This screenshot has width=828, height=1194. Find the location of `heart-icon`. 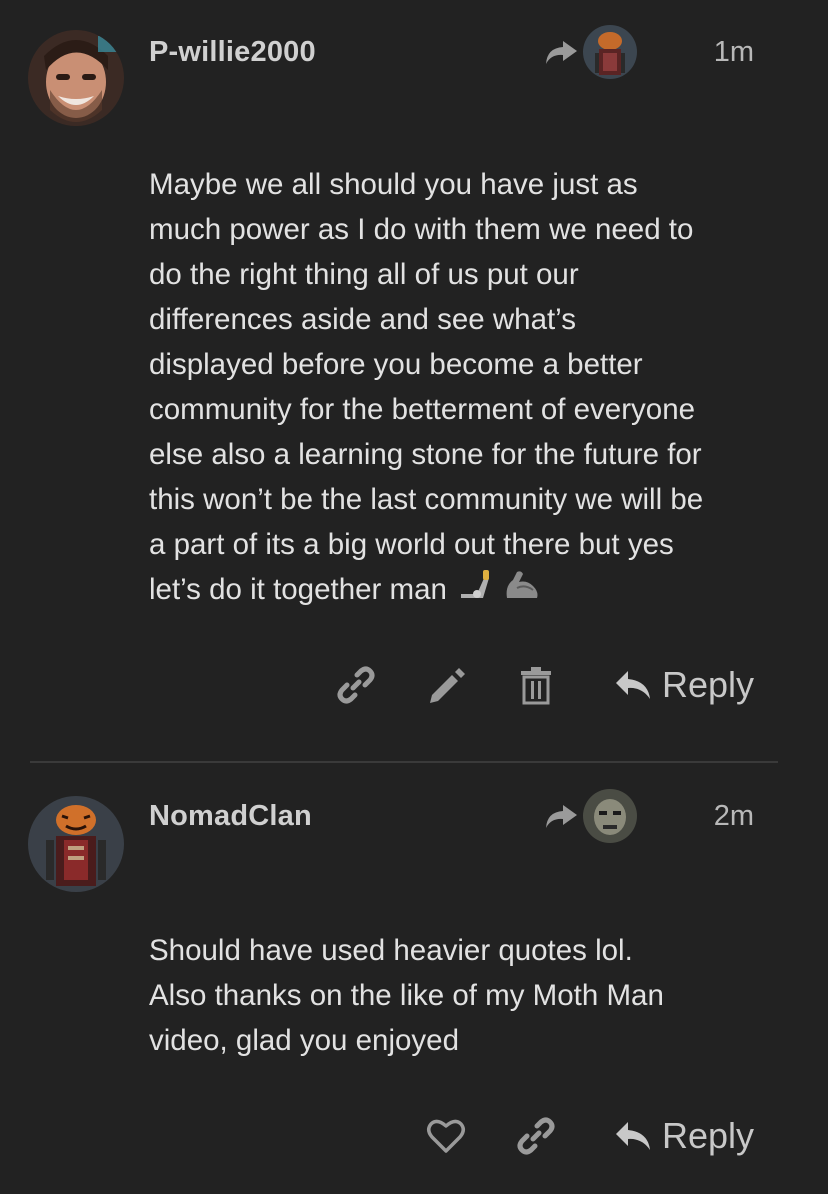

heart-icon is located at coordinates (446, 1136).